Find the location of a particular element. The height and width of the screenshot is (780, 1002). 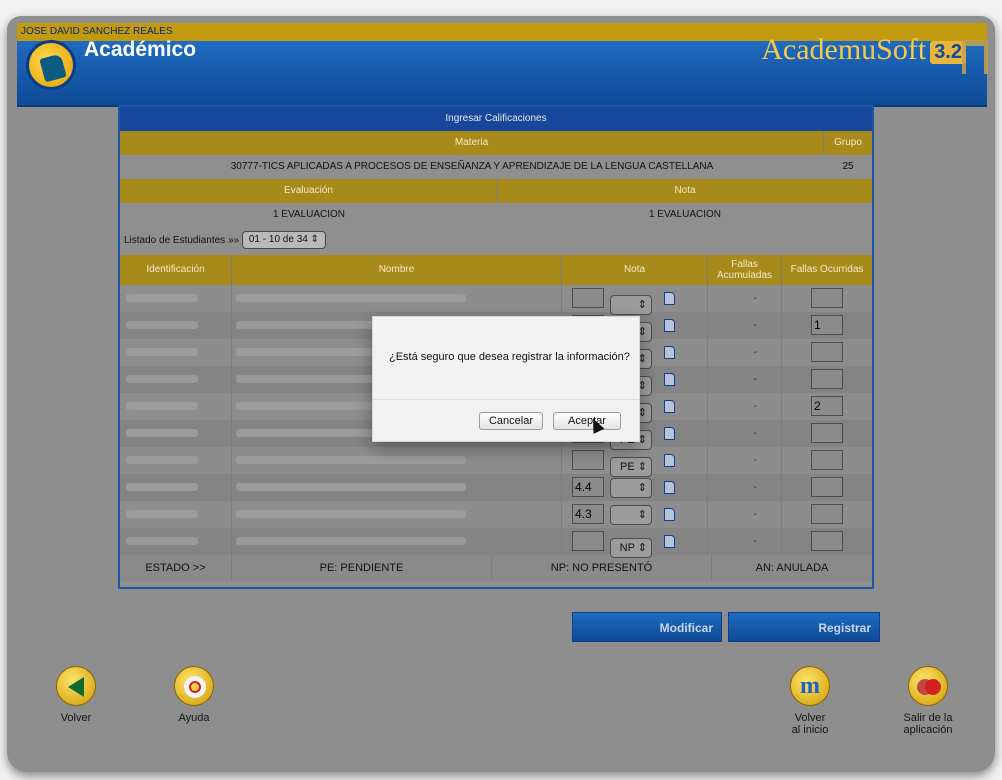

redacted-id: CC - 1063081086 is located at coordinates (162, 541).